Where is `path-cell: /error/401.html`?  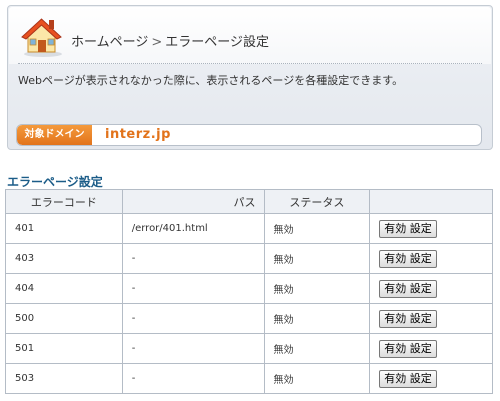 path-cell: /error/401.html is located at coordinates (193, 228).